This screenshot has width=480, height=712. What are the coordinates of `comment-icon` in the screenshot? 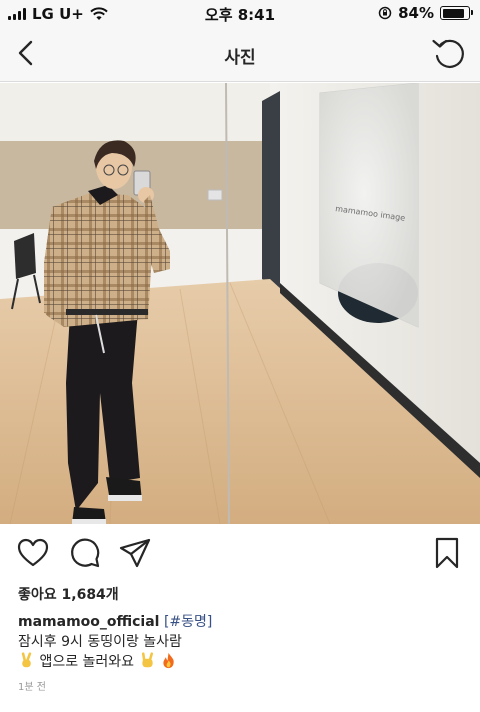 It's located at (85, 553).